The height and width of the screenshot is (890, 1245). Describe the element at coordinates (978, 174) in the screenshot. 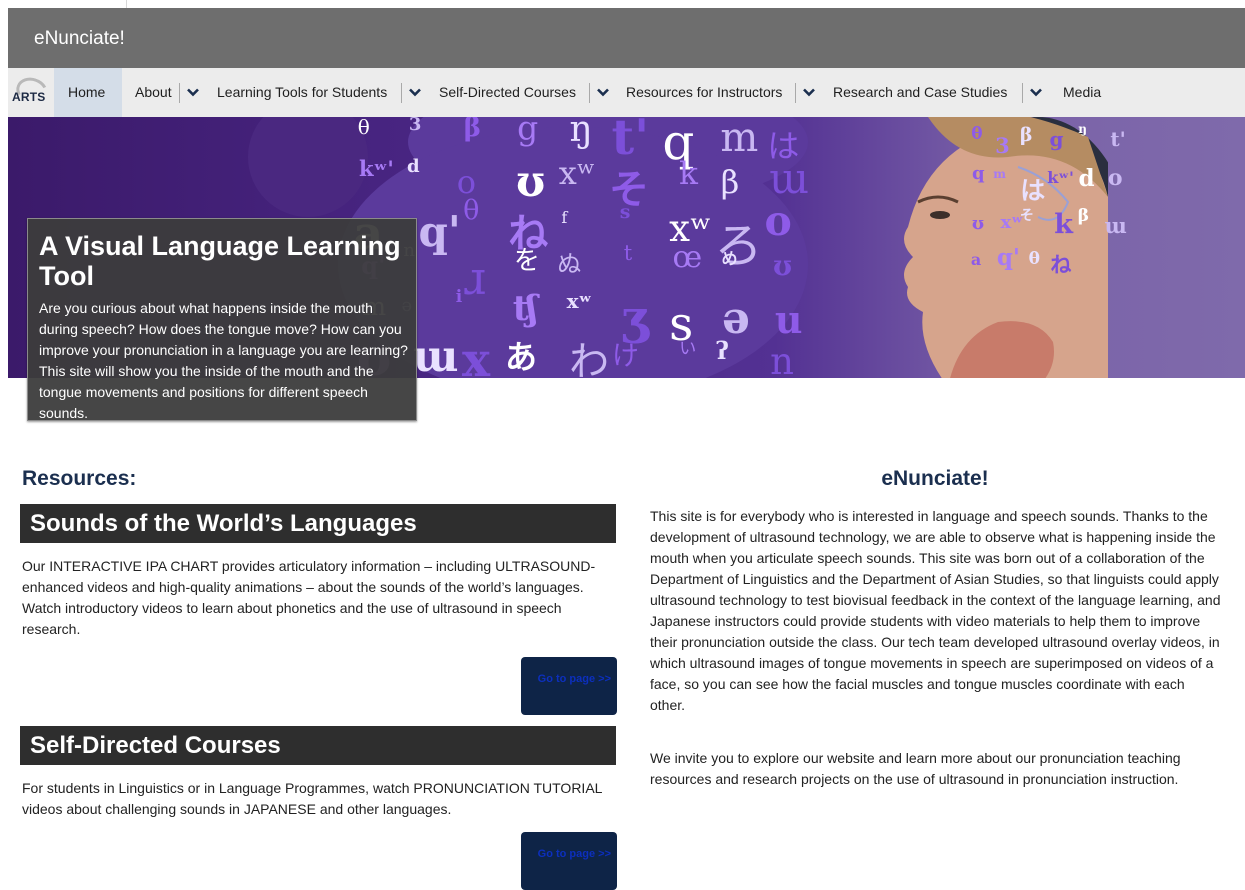

I see `face-ipa-glyph: q` at that location.